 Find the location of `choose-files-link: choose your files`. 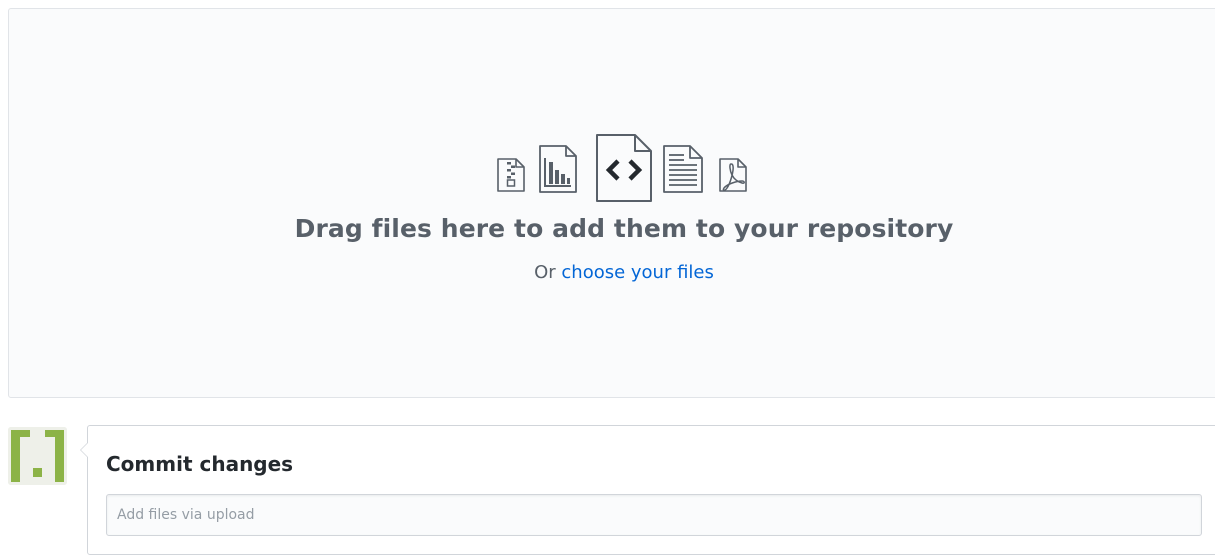

choose-files-link: choose your files is located at coordinates (637, 272).